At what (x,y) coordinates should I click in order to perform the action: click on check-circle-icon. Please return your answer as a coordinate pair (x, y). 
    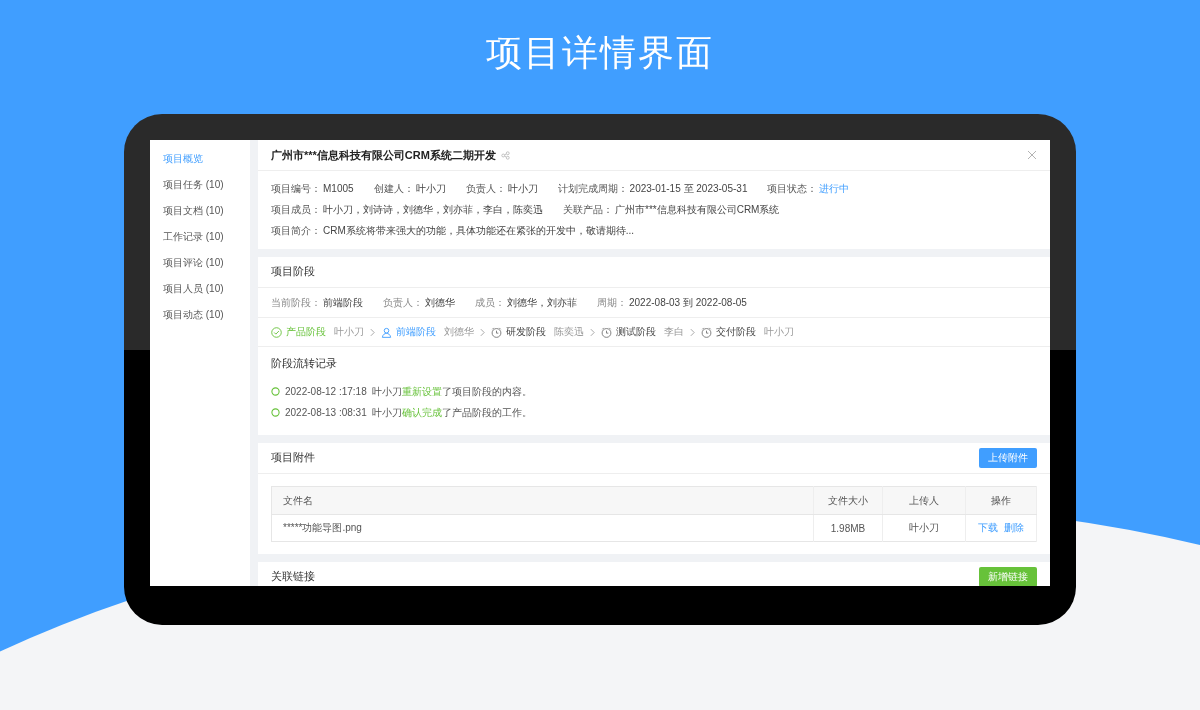
    Looking at the image, I should click on (276, 332).